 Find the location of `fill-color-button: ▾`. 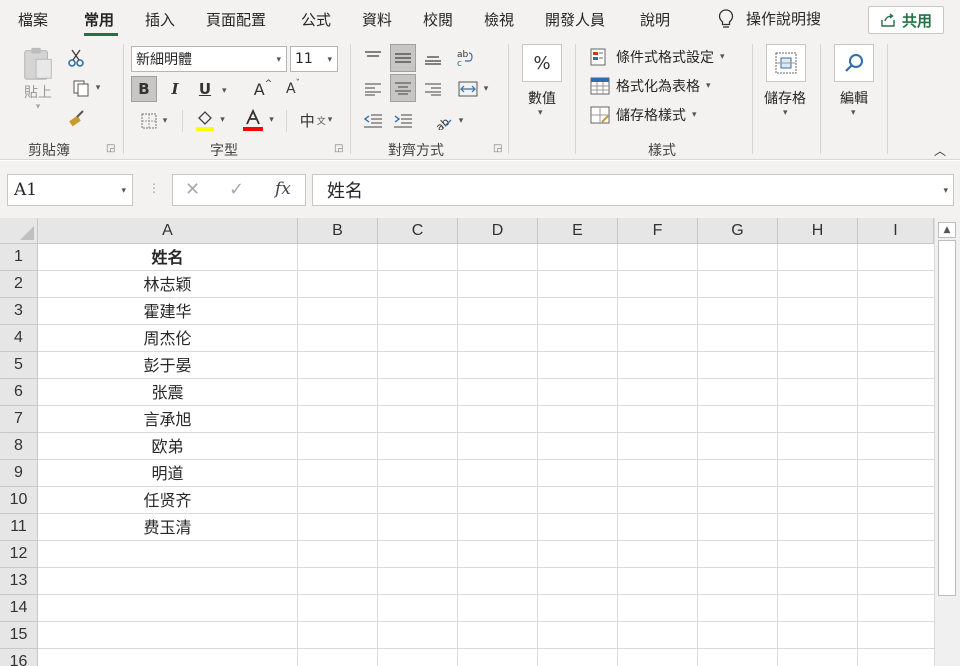

fill-color-button: ▾ is located at coordinates (210, 120).